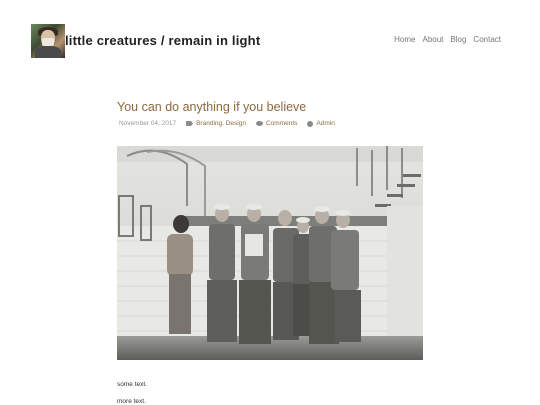 Image resolution: width=540 pixels, height=405 pixels. What do you see at coordinates (162, 40) in the screenshot?
I see `site-title: little creatures / remain in light` at bounding box center [162, 40].